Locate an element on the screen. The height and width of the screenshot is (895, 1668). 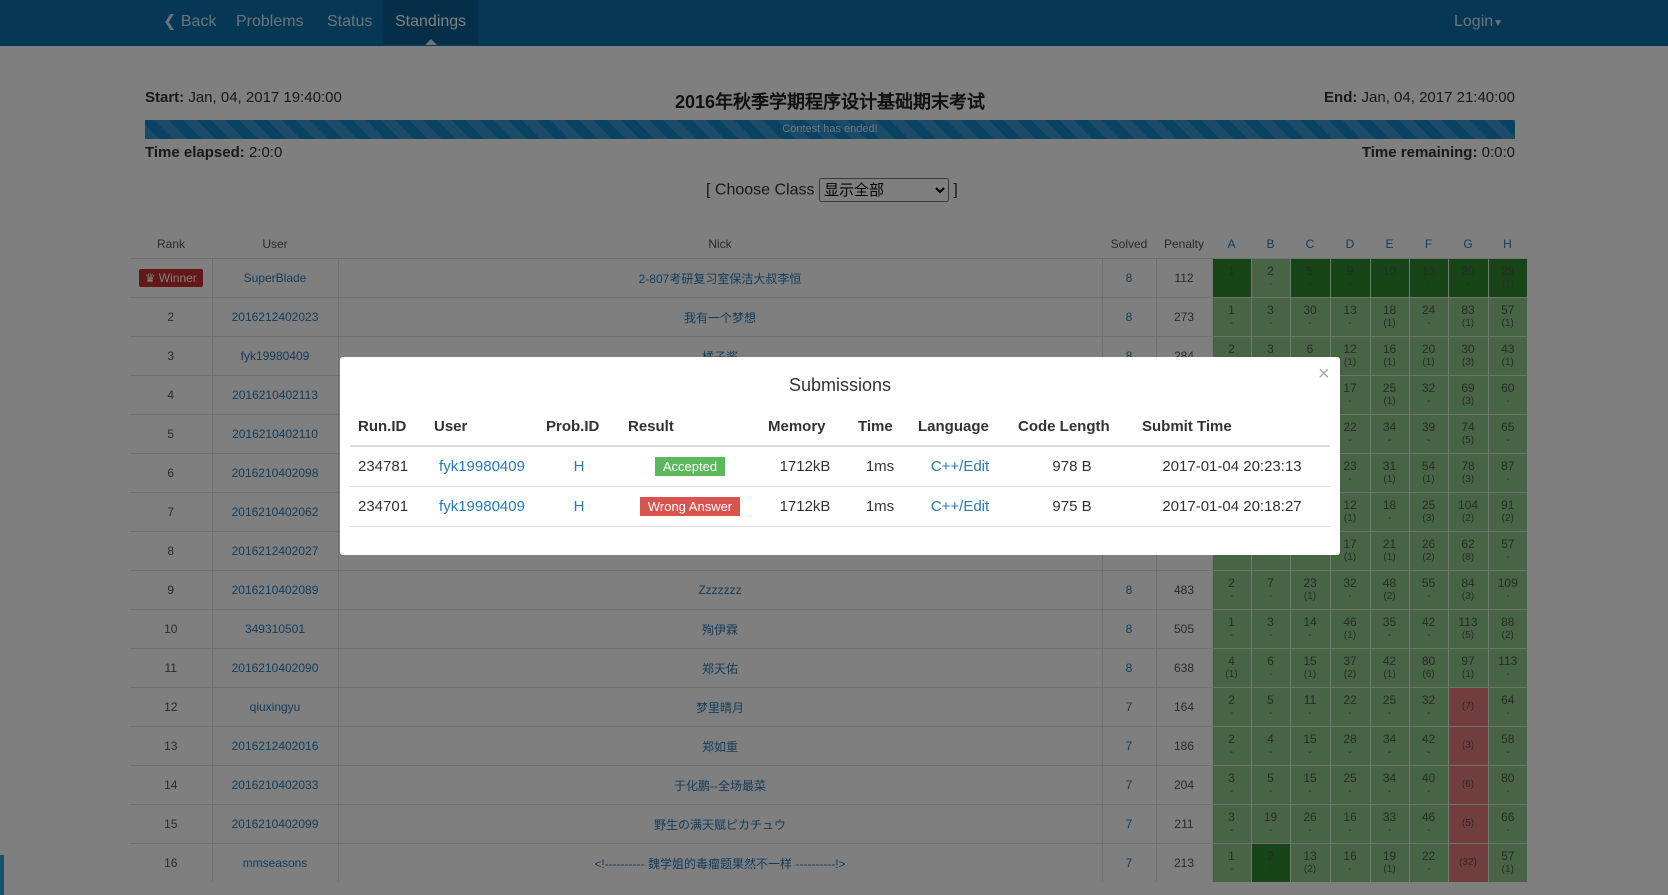
col-submit-time: Submit Time is located at coordinates (1232, 427).